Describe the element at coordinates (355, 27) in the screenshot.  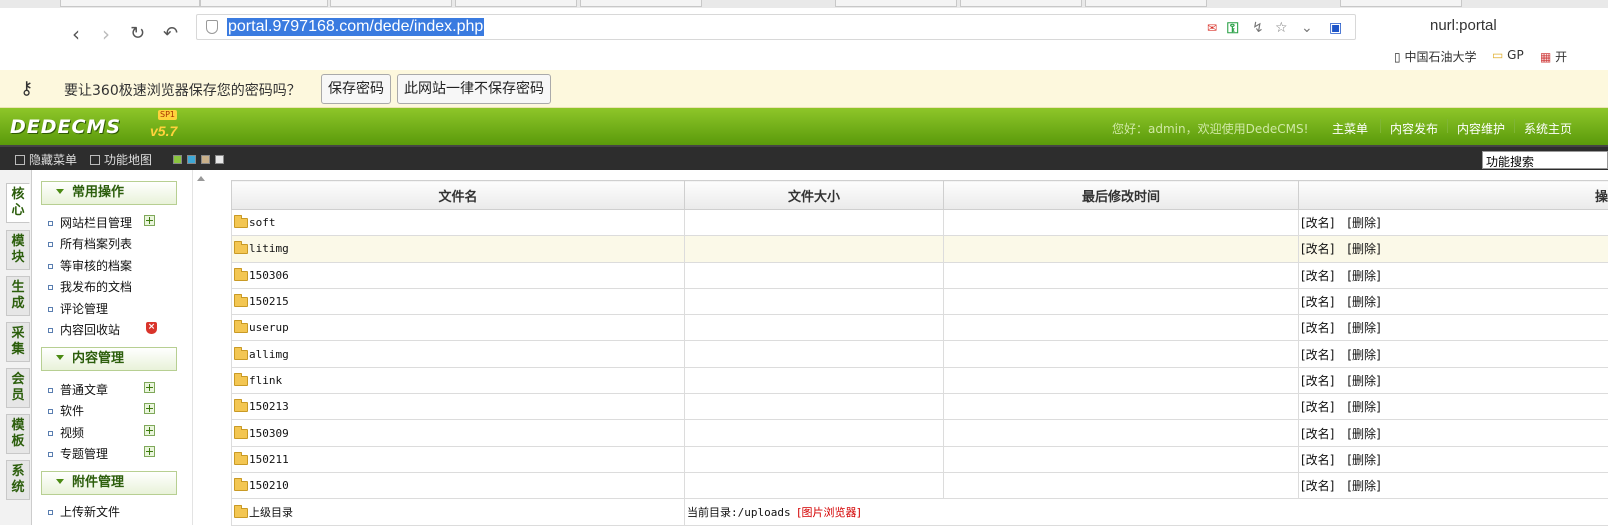
I see `url-text: portal.9797168.com/dede/index.php` at that location.